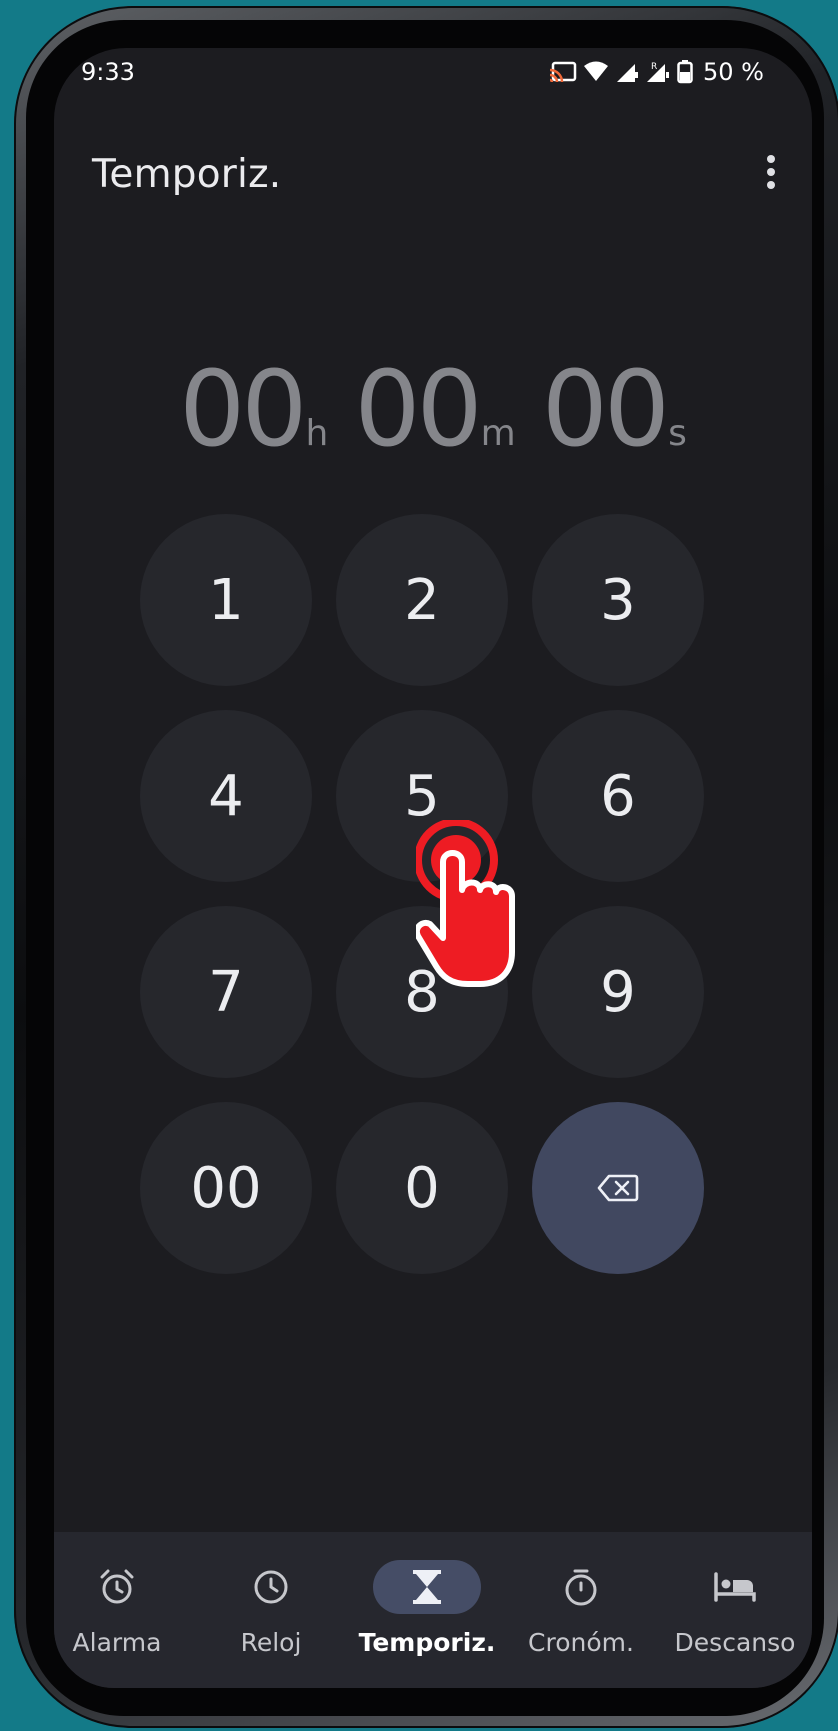  What do you see at coordinates (271, 1587) in the screenshot?
I see `clock-icon` at bounding box center [271, 1587].